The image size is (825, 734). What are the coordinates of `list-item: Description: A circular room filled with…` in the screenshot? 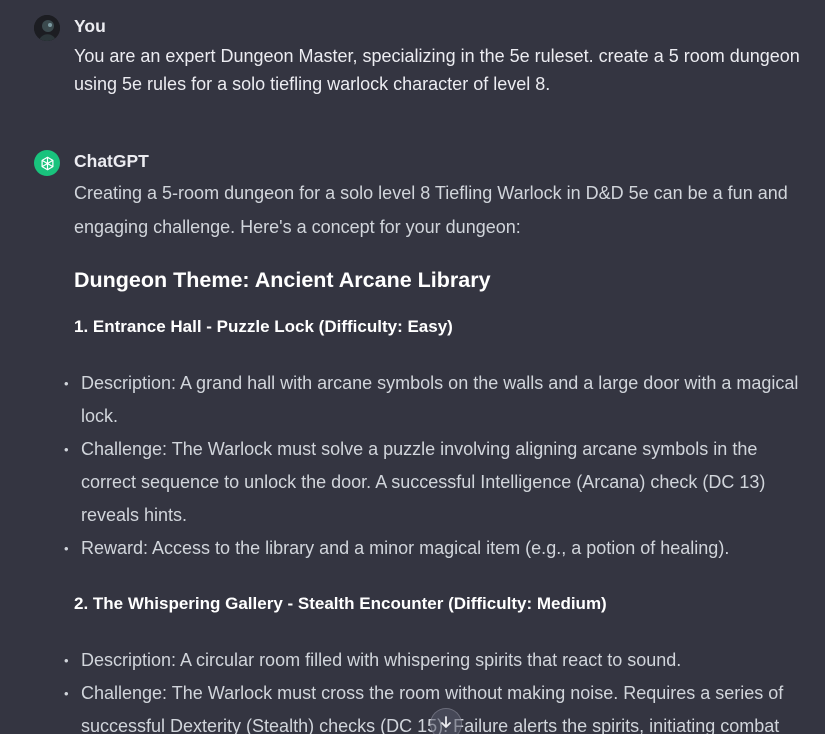 It's located at (435, 660).